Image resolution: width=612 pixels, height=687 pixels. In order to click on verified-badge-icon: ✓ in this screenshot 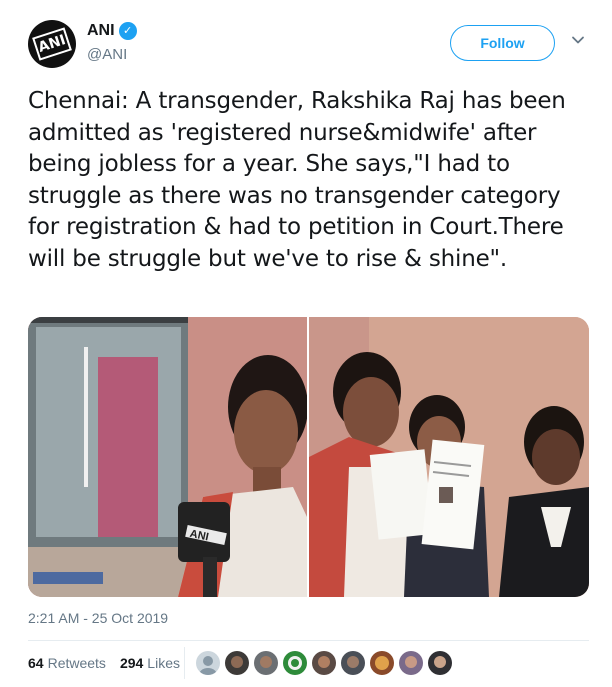, I will do `click(127, 31)`.